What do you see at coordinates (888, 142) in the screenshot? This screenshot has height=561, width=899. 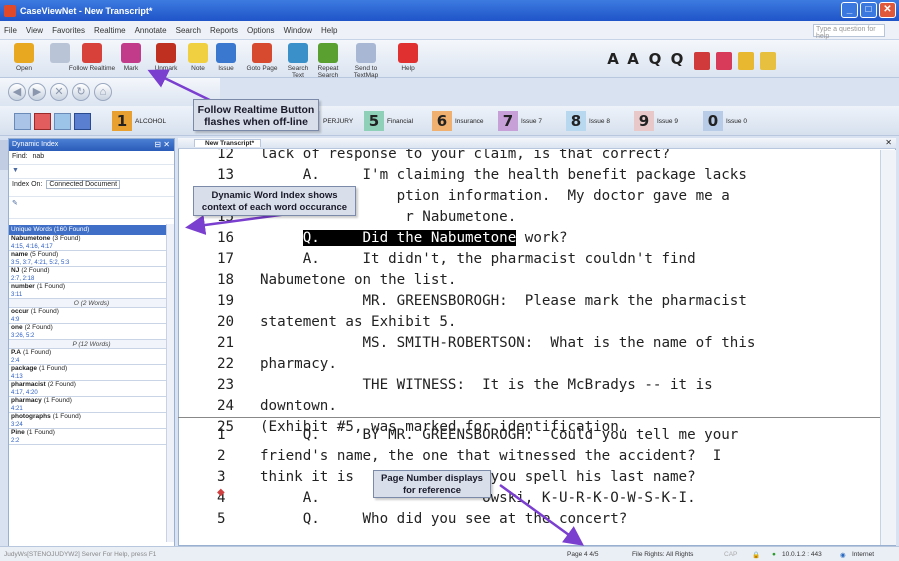 I see `document-close-icon: ✕` at bounding box center [888, 142].